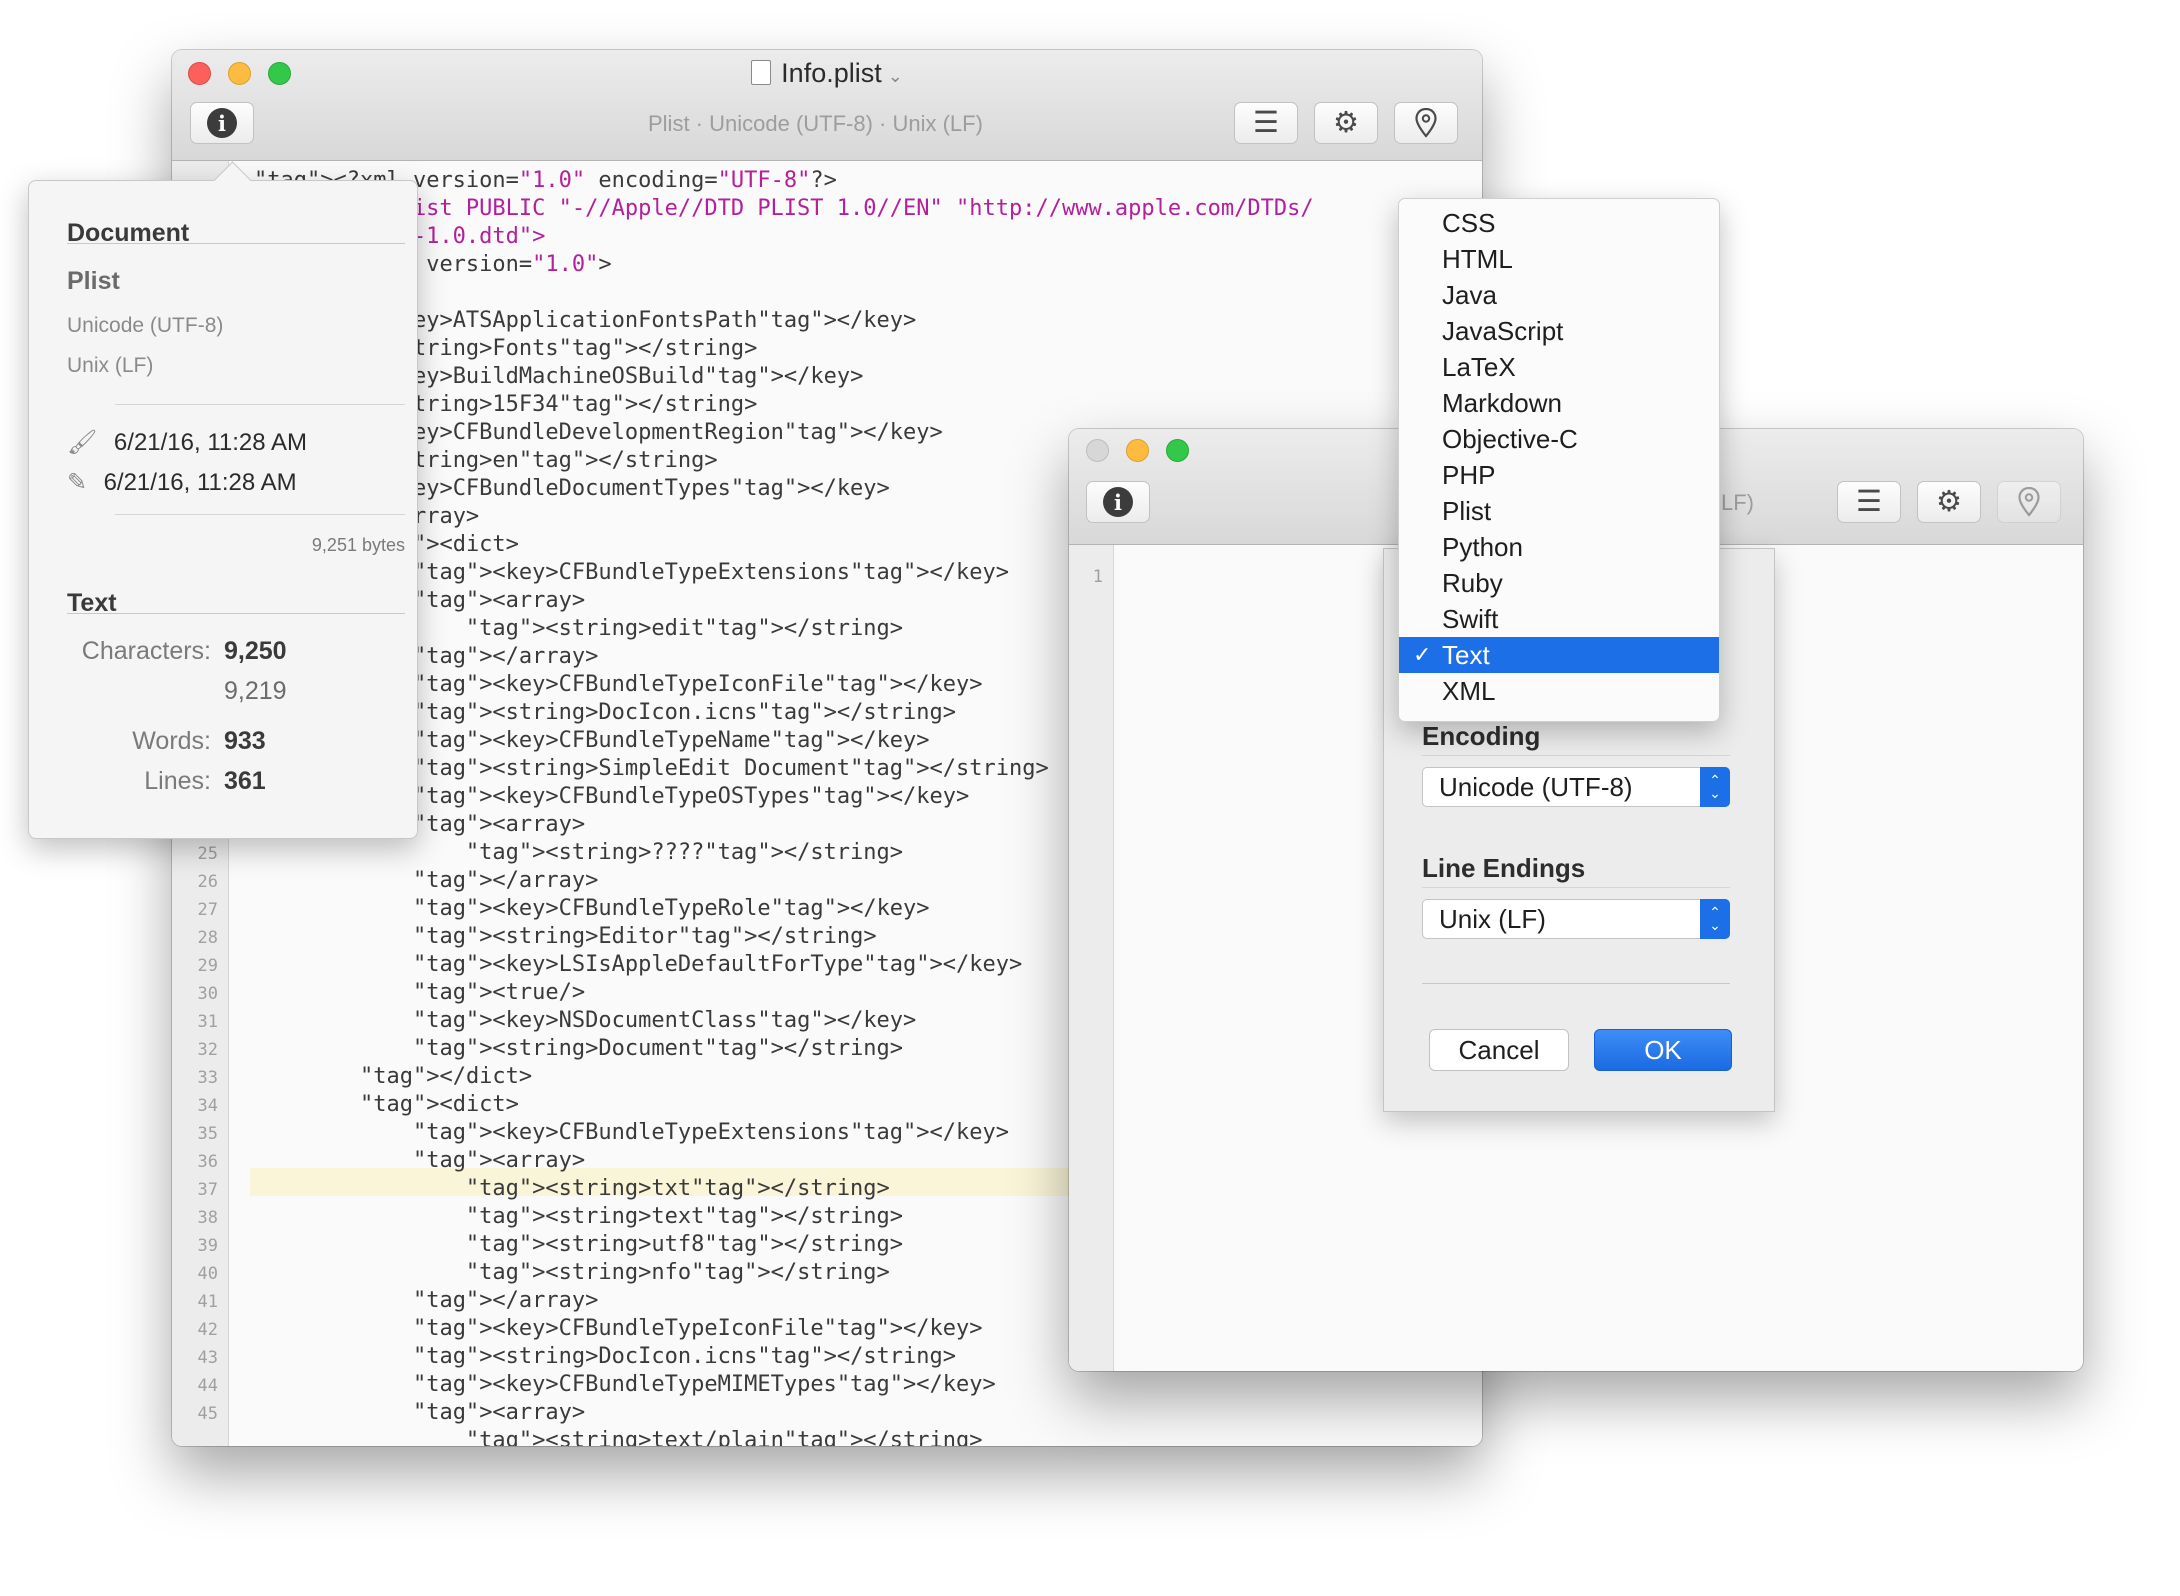 The height and width of the screenshot is (1596, 2180). Describe the element at coordinates (1481, 736) in the screenshot. I see `encoding-label: Encoding` at that location.